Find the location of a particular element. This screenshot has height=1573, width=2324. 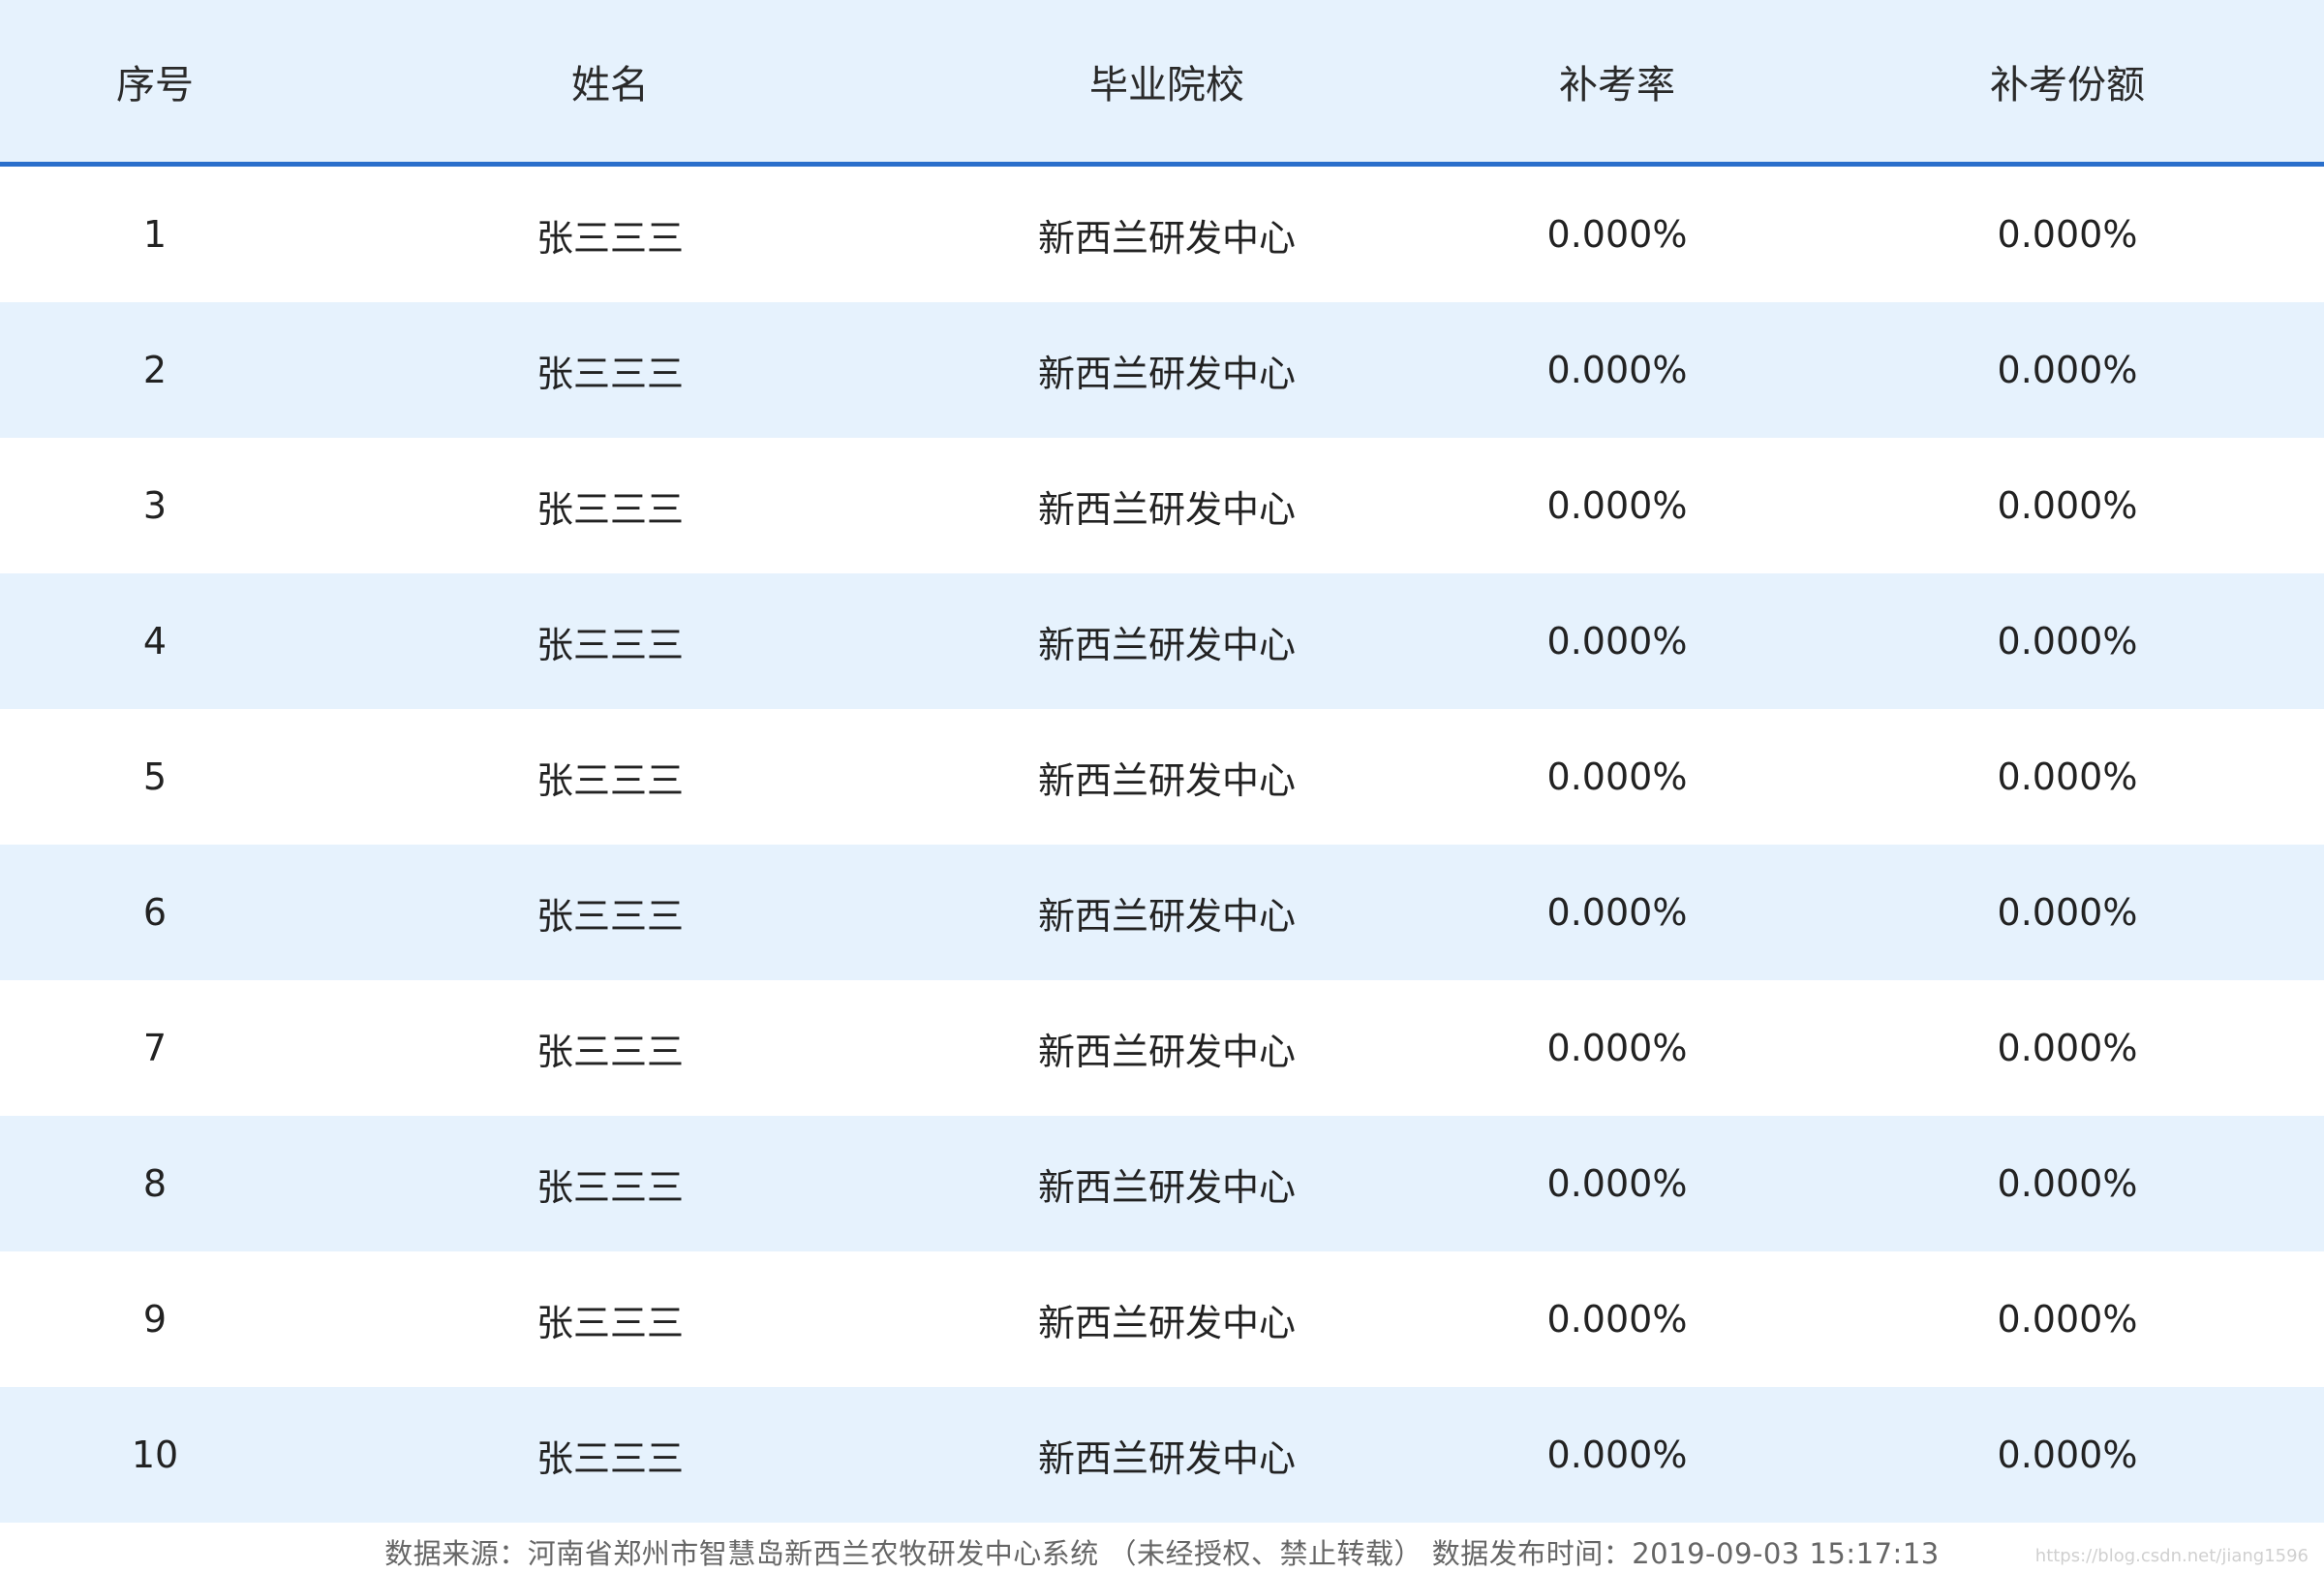

cell-index: 5 is located at coordinates (155, 777).